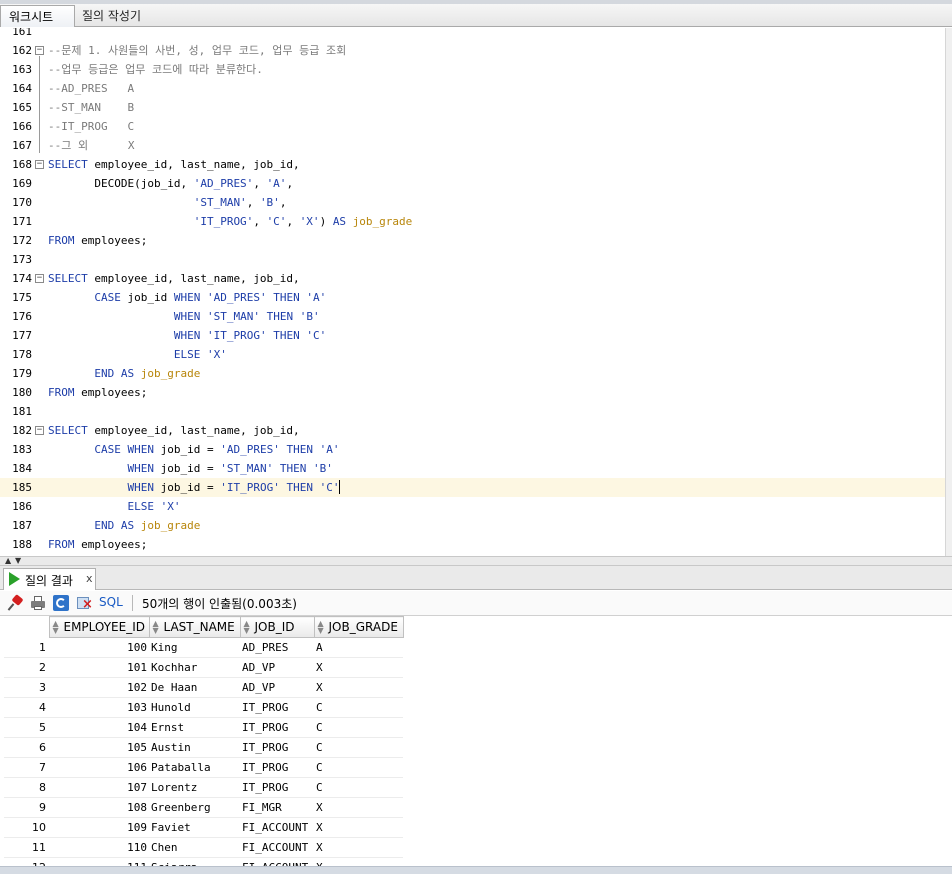  What do you see at coordinates (194, 807) in the screenshot?
I see `table-cell: Greenberg` at bounding box center [194, 807].